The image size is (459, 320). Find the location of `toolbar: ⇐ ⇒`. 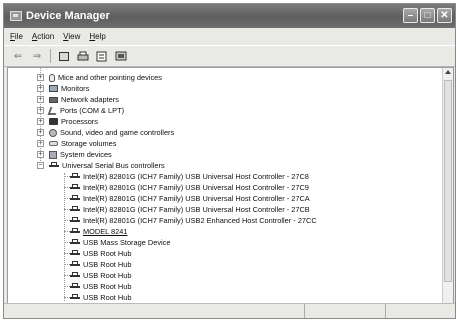

toolbar: ⇐ ⇒ is located at coordinates (229, 56).